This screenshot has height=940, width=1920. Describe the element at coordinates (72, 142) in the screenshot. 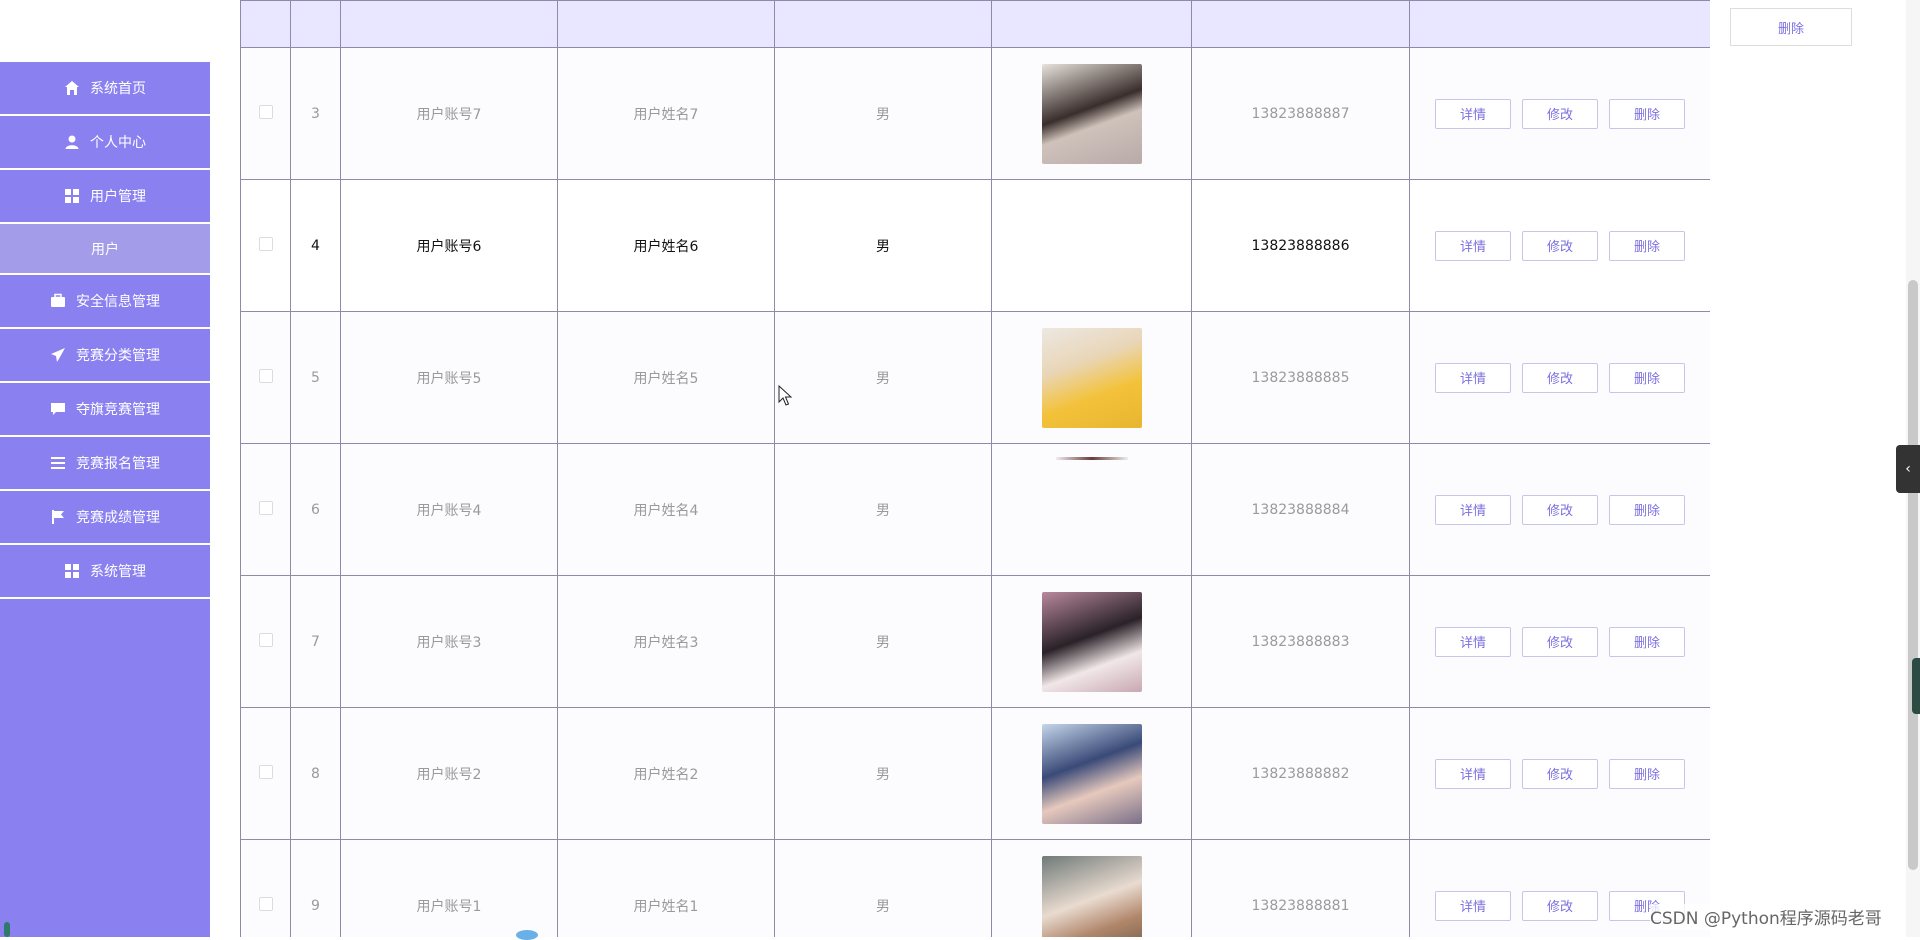

I see `user-icon` at that location.